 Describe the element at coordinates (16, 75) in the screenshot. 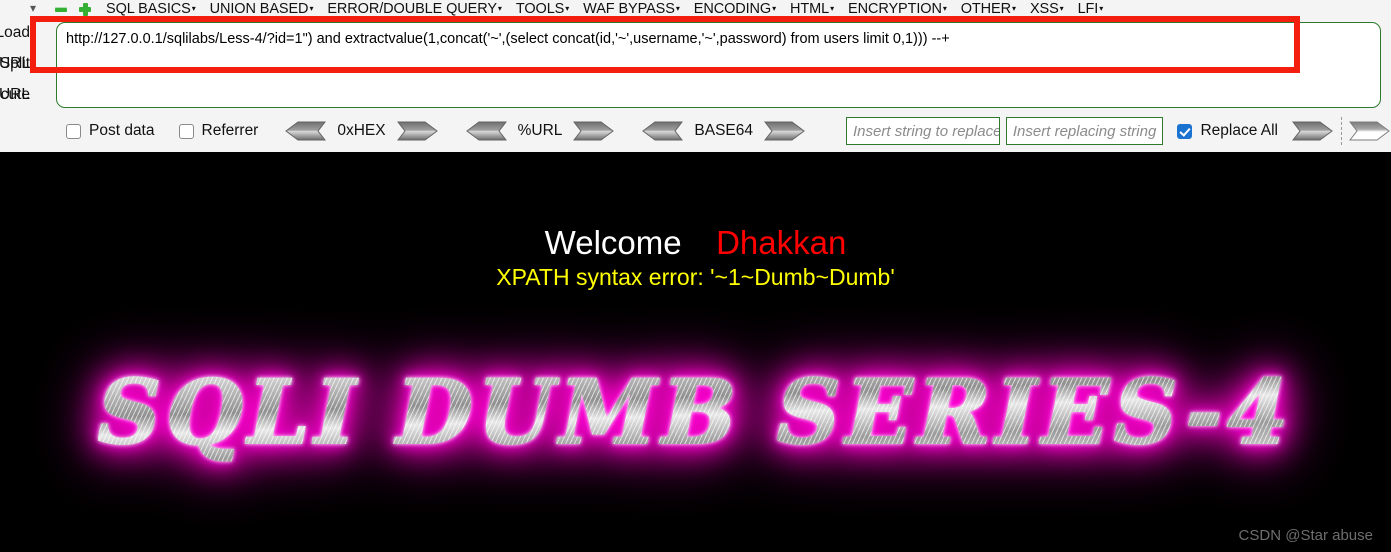

I see `split-url-button: Split URL` at that location.